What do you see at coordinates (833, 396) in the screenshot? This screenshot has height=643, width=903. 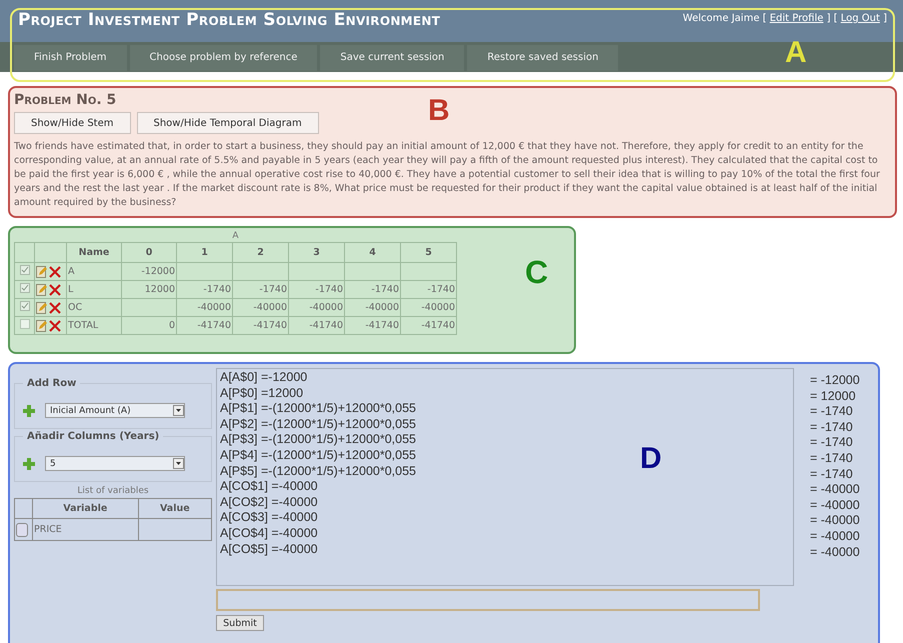 I see `result-value: = 12000` at bounding box center [833, 396].